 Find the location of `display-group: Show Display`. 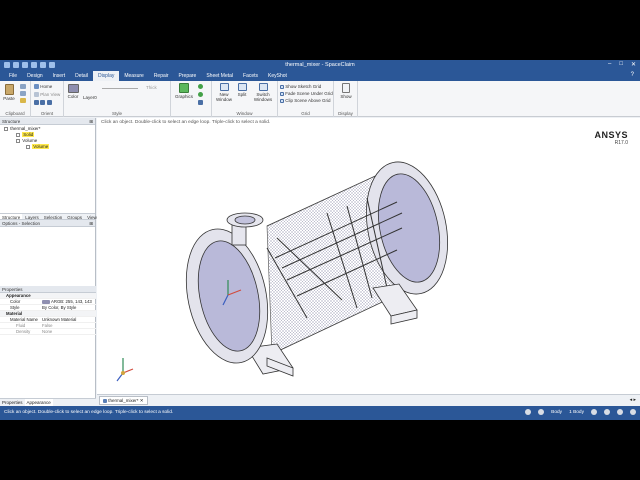

display-group: Show Display is located at coordinates (346, 99).